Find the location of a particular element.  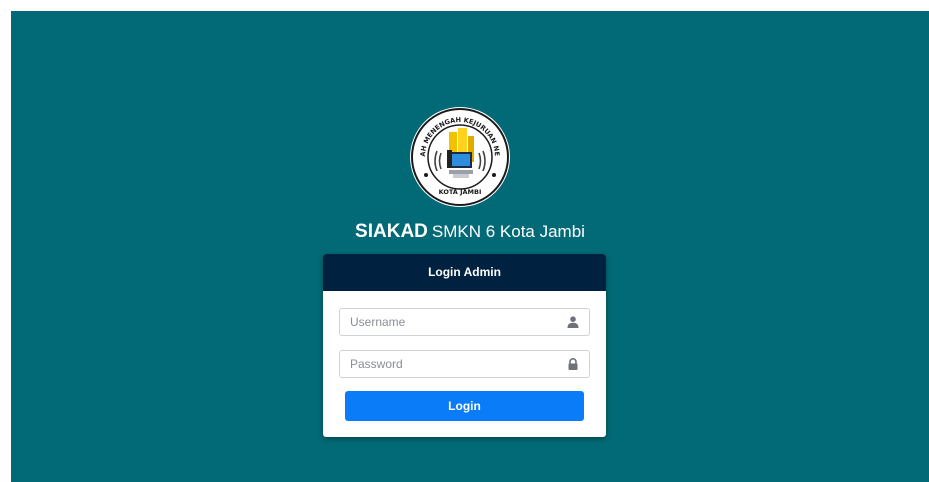

app-name: SIAKAD is located at coordinates (391, 231).